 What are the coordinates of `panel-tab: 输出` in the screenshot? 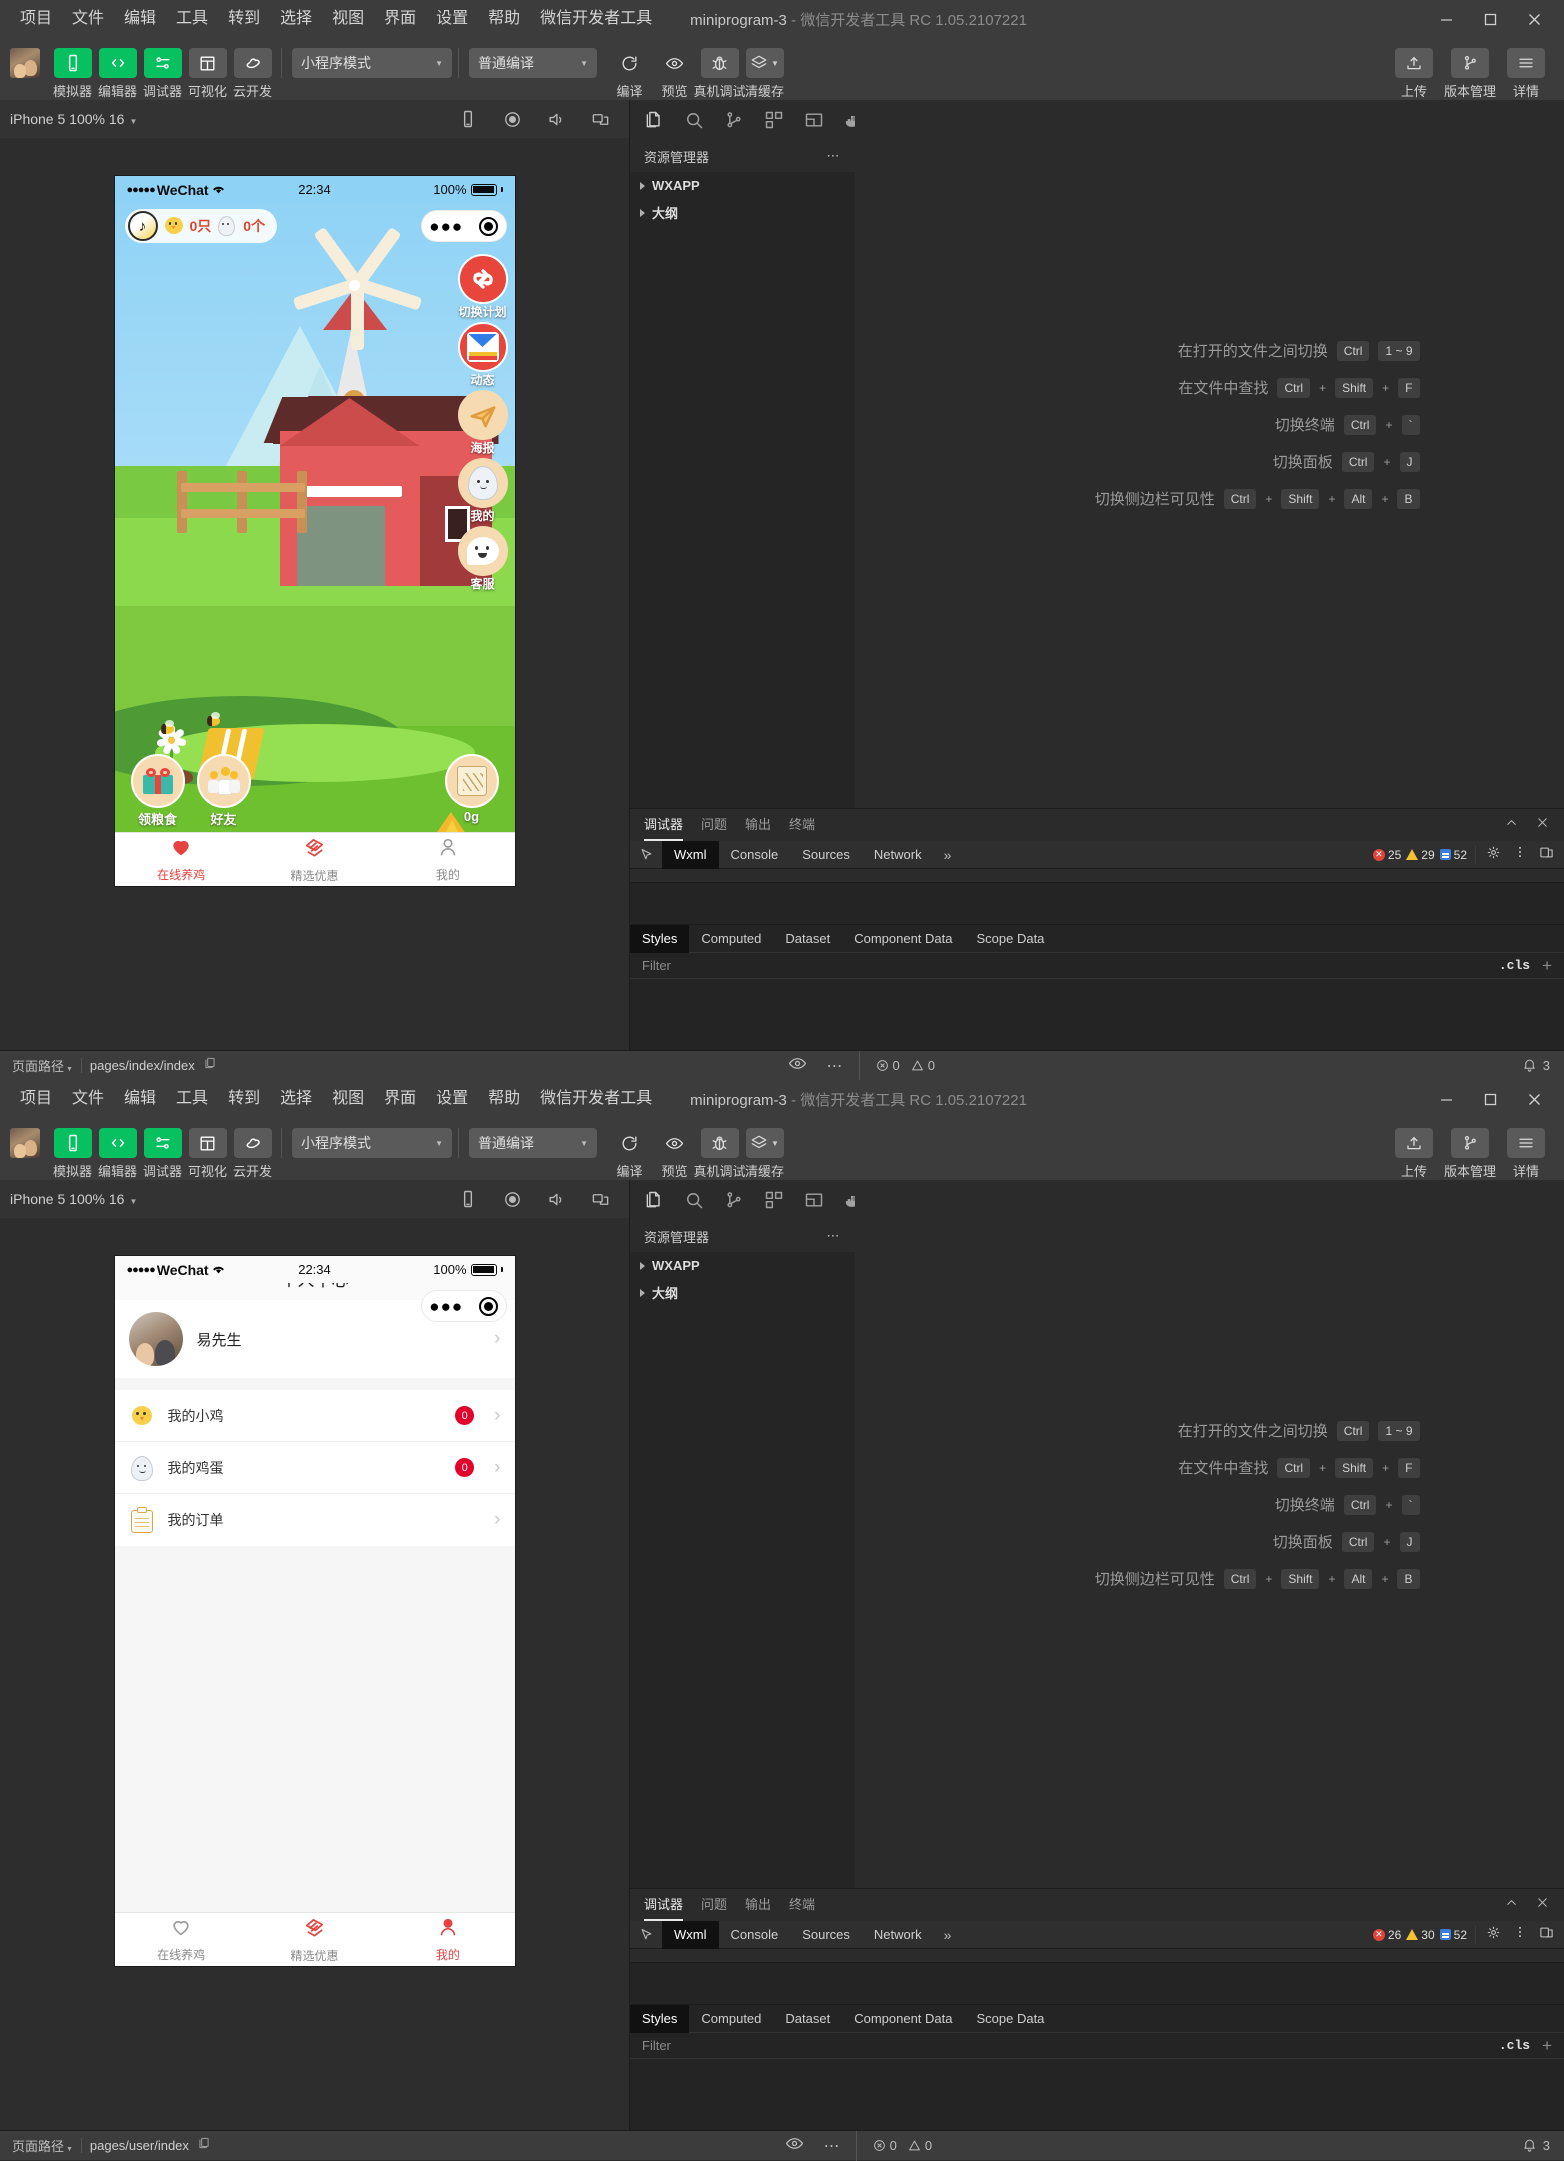 It's located at (758, 825).